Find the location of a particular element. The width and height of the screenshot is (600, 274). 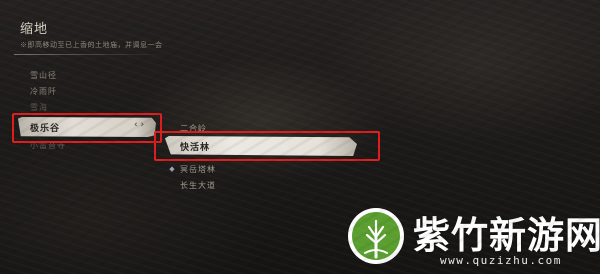

region-item-2: 冷雨阡 is located at coordinates (43, 91).